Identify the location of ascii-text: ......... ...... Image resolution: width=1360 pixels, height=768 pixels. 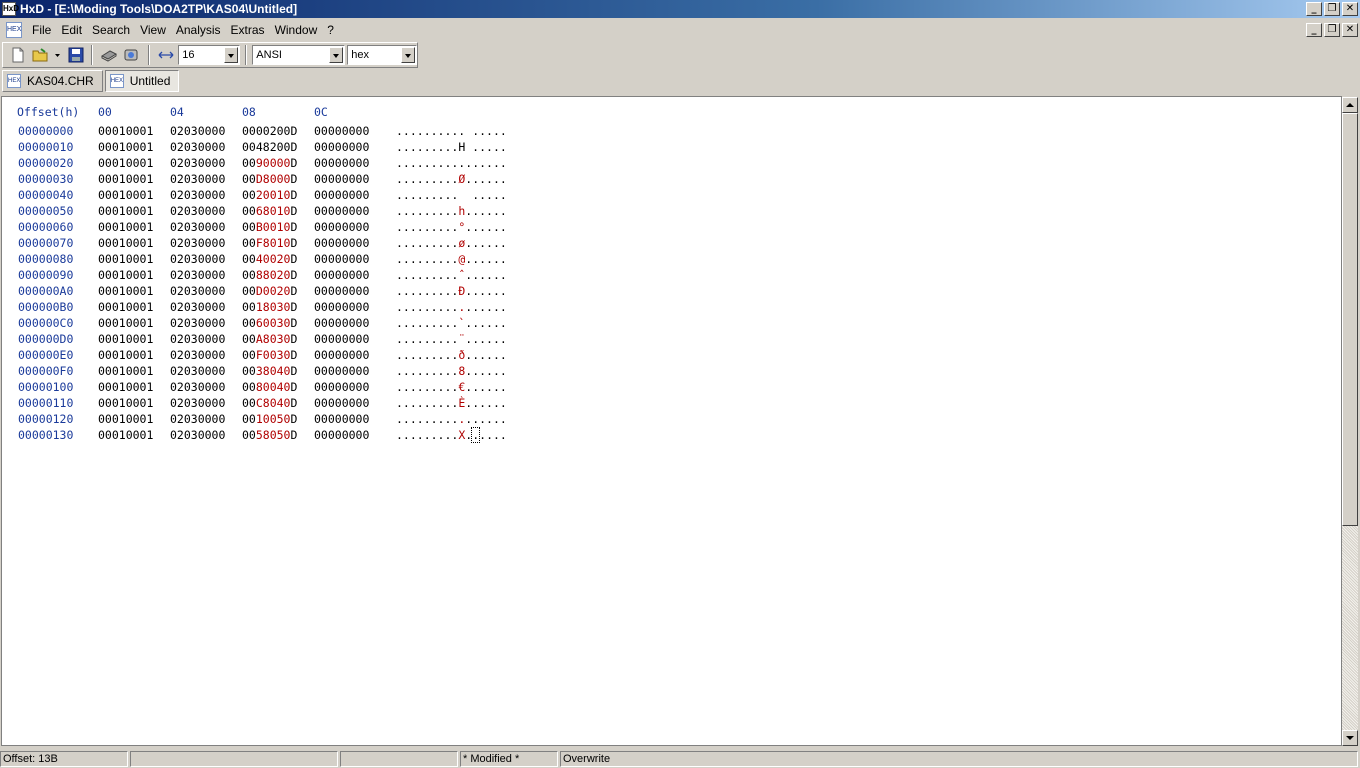
(451, 195).